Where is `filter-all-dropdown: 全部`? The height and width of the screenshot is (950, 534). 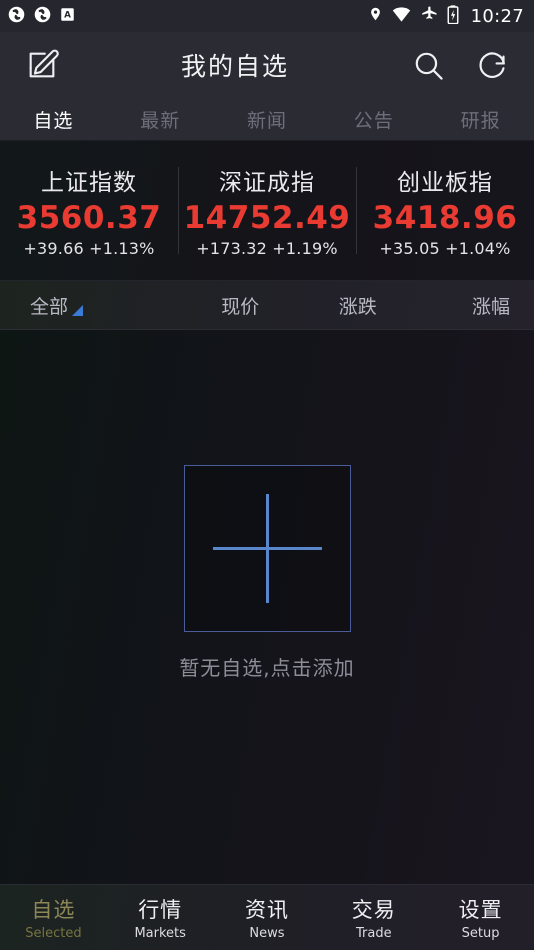 filter-all-dropdown: 全部 is located at coordinates (91, 305).